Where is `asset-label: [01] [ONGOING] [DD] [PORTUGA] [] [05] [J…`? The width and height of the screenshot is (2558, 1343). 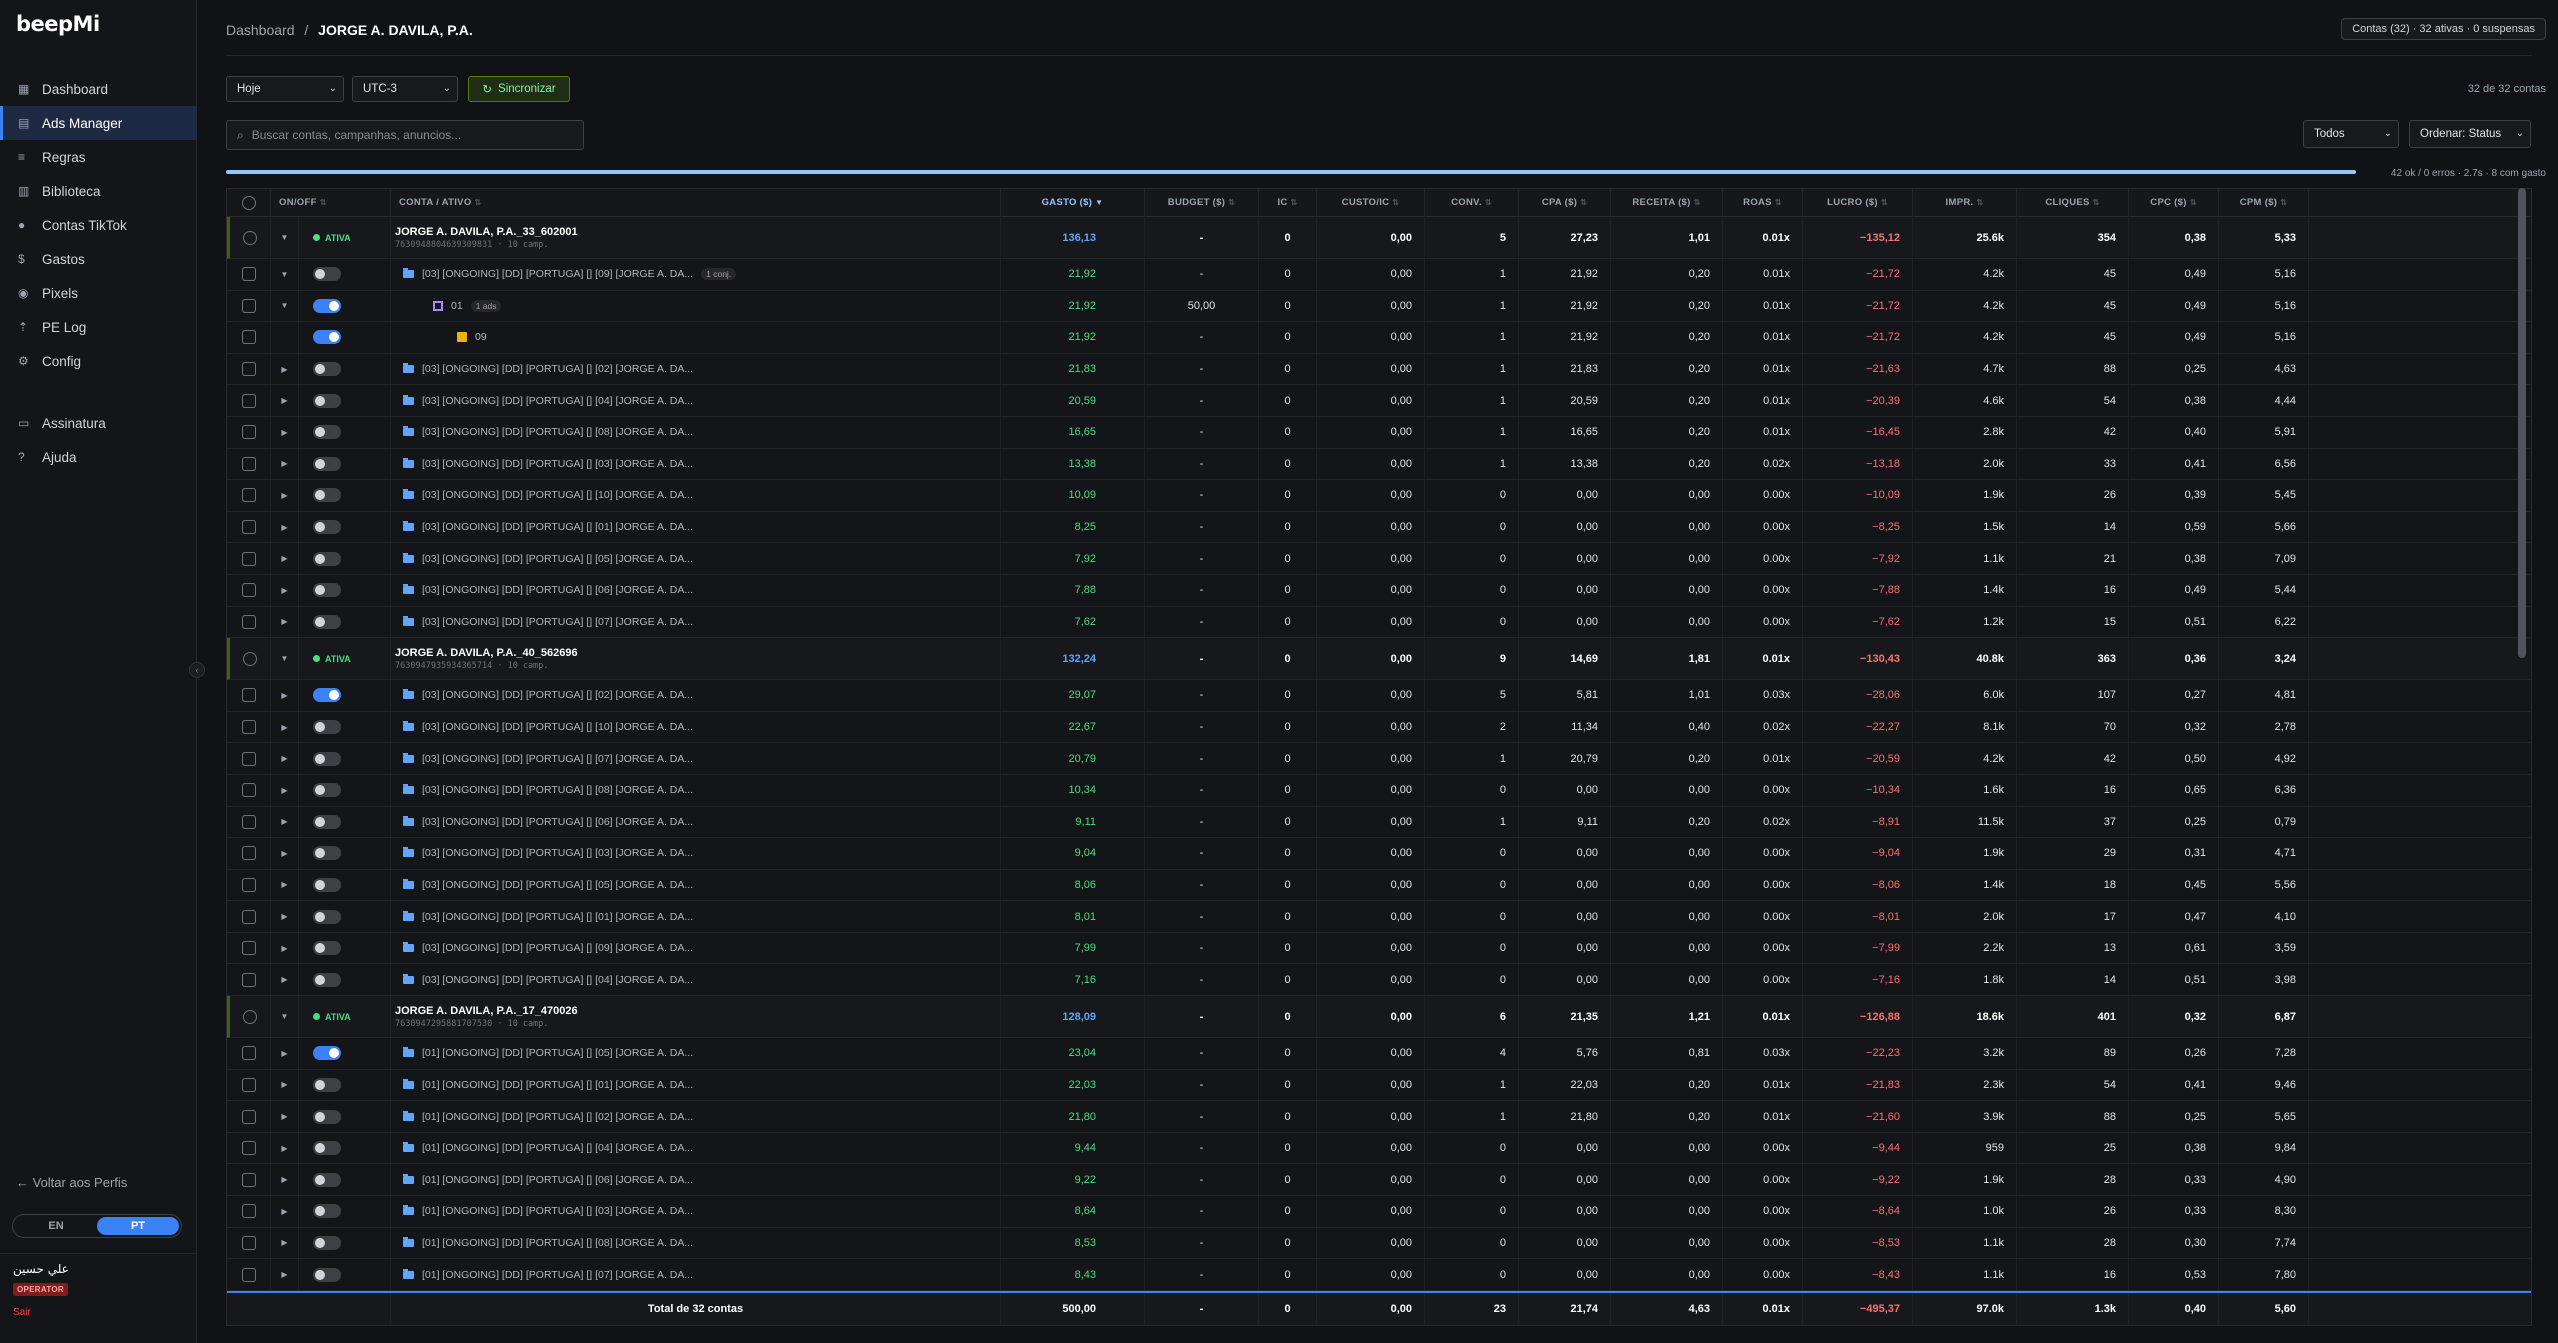 asset-label: [01] [ONGOING] [DD] [PORTUGA] [] [05] [J… is located at coordinates (542, 1053).